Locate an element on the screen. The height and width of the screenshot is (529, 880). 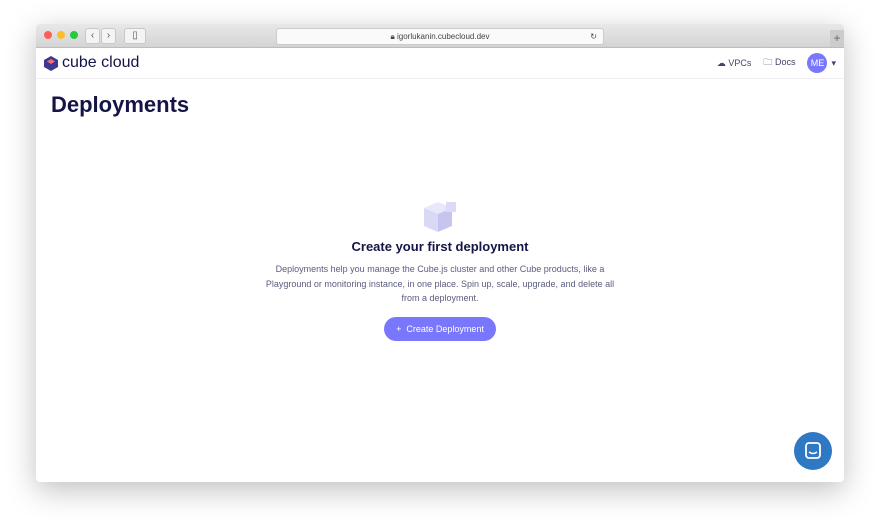
folder-icon: 🗀 is located at coordinates (768, 62).